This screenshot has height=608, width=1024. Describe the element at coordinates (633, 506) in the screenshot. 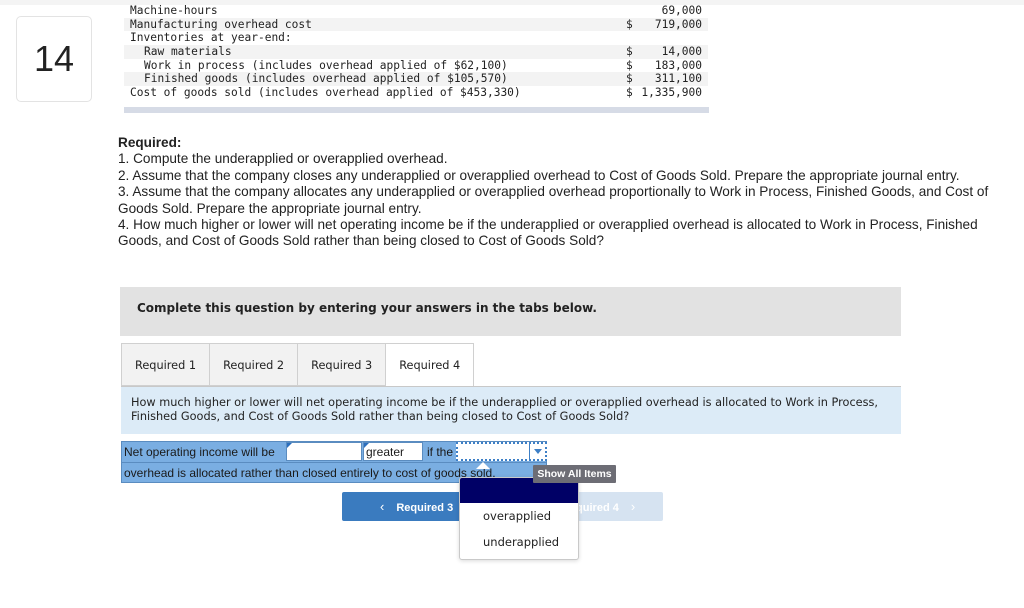

I see `chevron-right-icon: ›` at that location.